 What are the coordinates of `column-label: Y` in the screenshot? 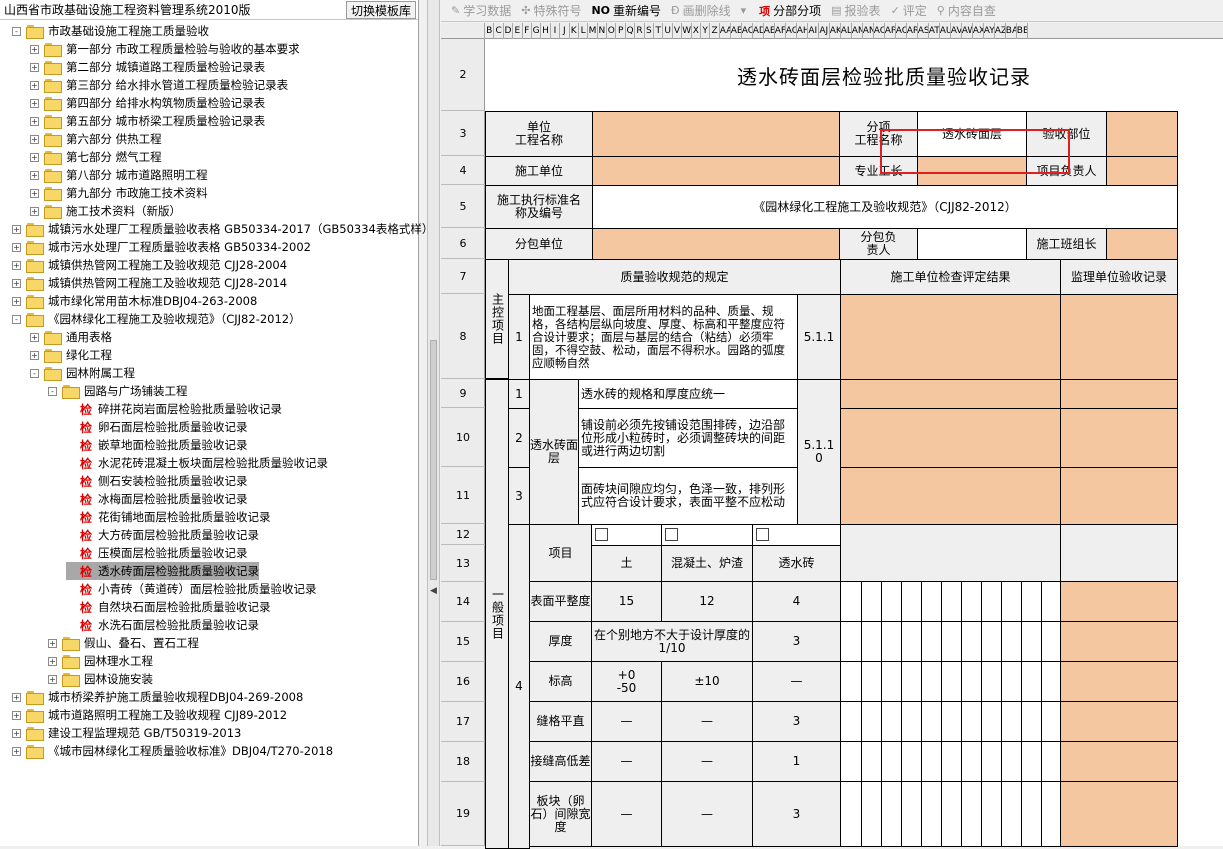 It's located at (706, 30).